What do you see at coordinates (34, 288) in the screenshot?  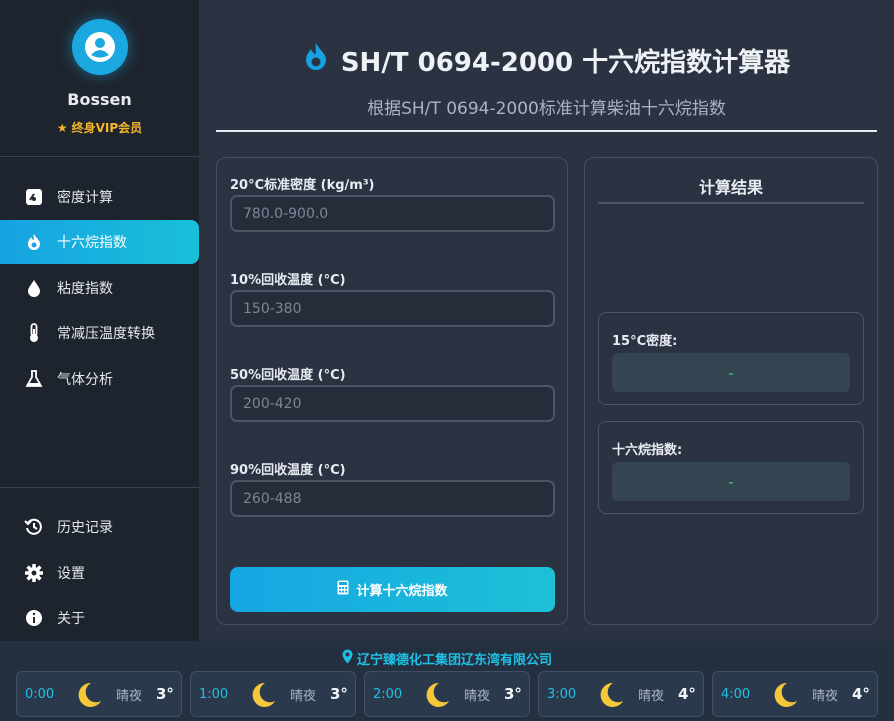 I see `droplet-icon` at bounding box center [34, 288].